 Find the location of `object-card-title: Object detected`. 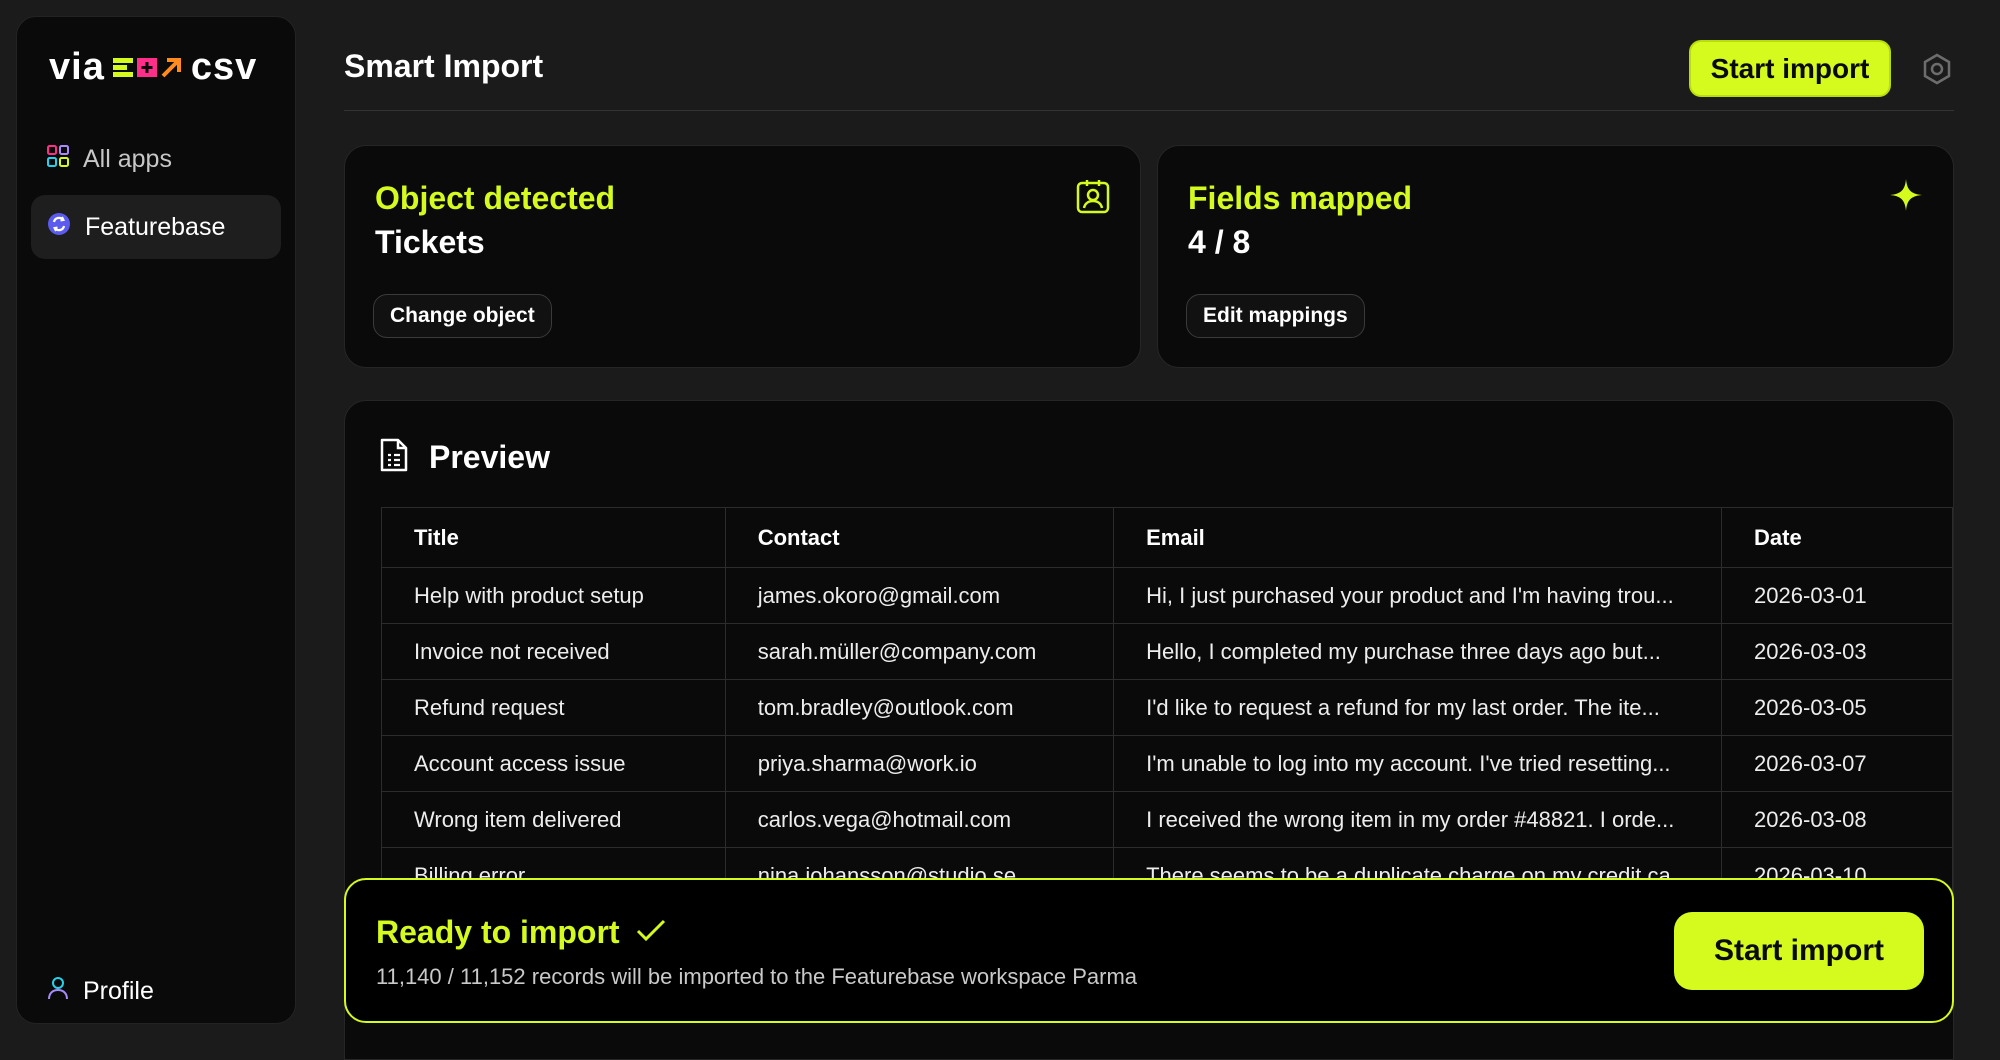

object-card-title: Object detected is located at coordinates (495, 198).